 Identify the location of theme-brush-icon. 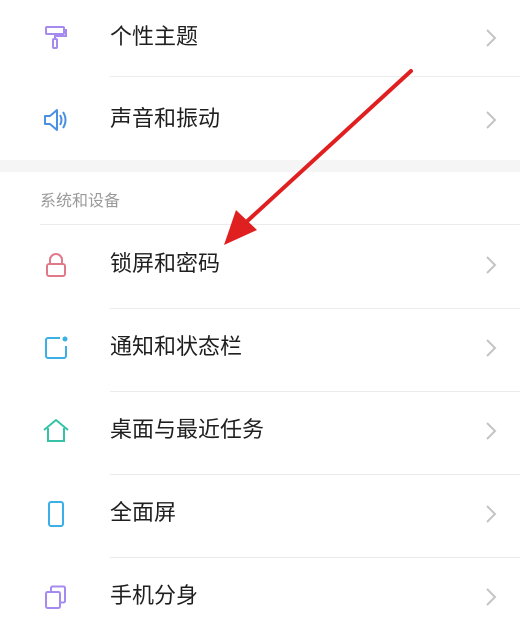
(56, 38).